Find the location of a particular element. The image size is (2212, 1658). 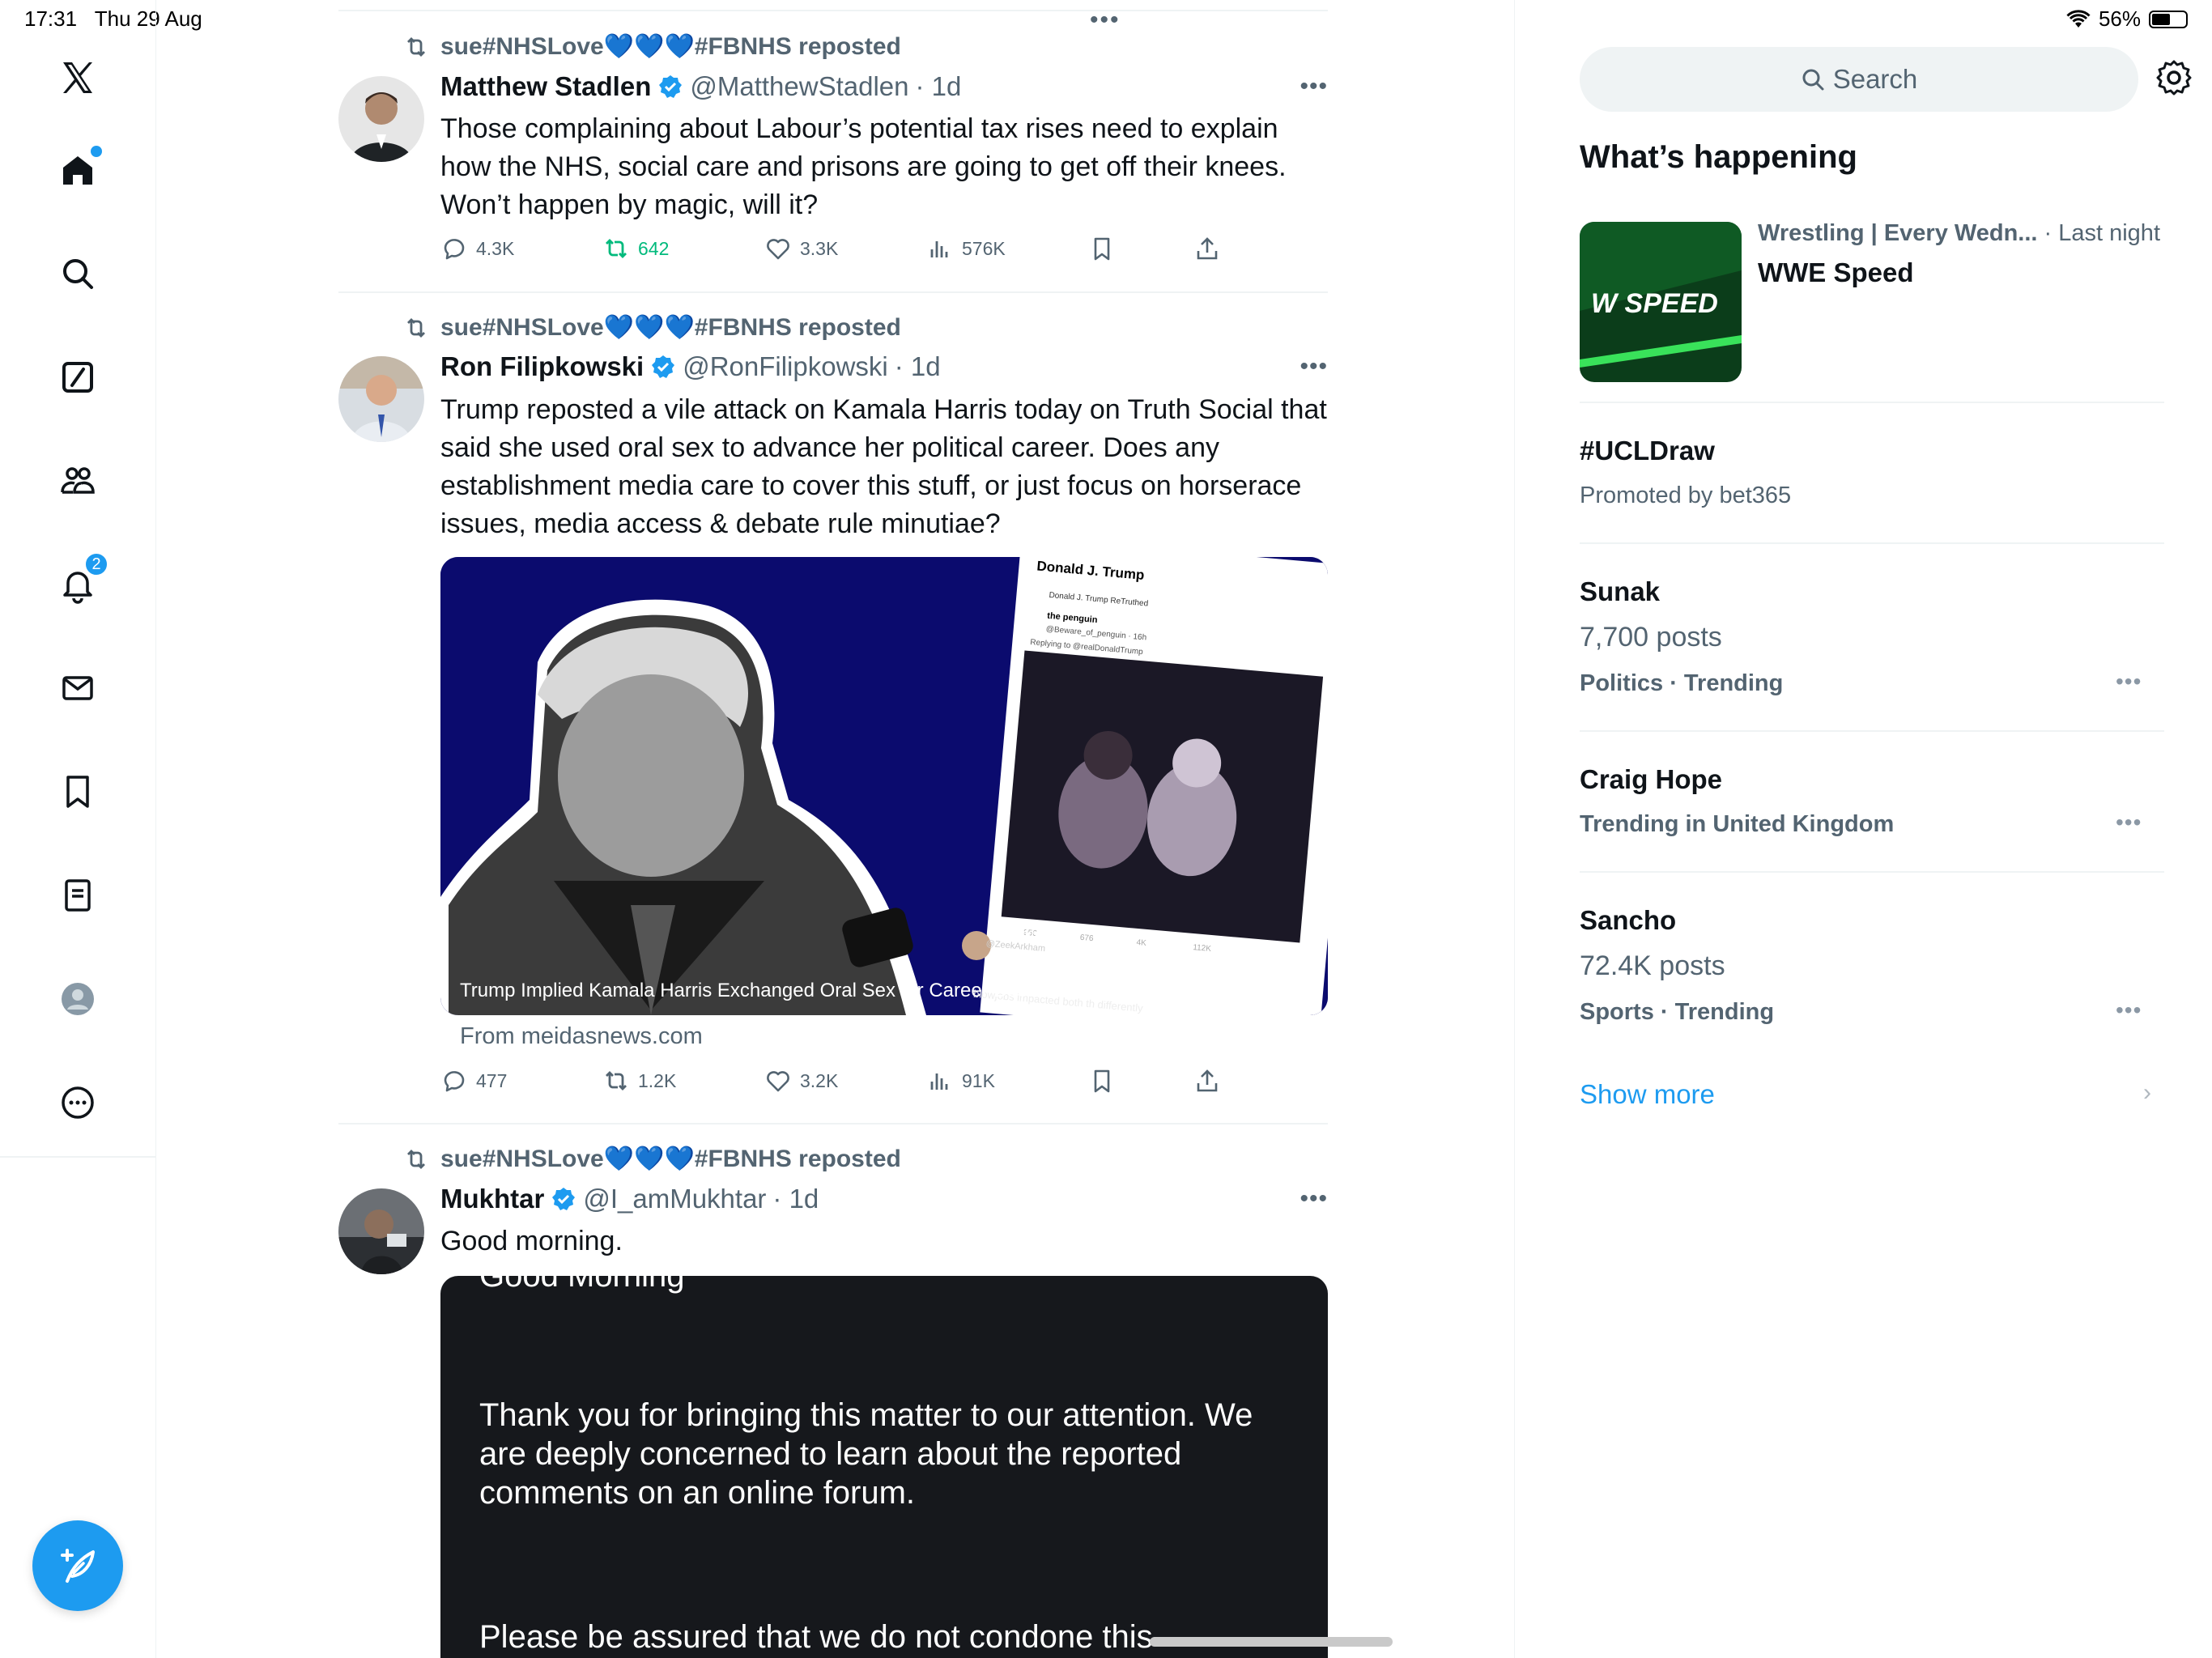

author-name: Mukhtar is located at coordinates (492, 1199).